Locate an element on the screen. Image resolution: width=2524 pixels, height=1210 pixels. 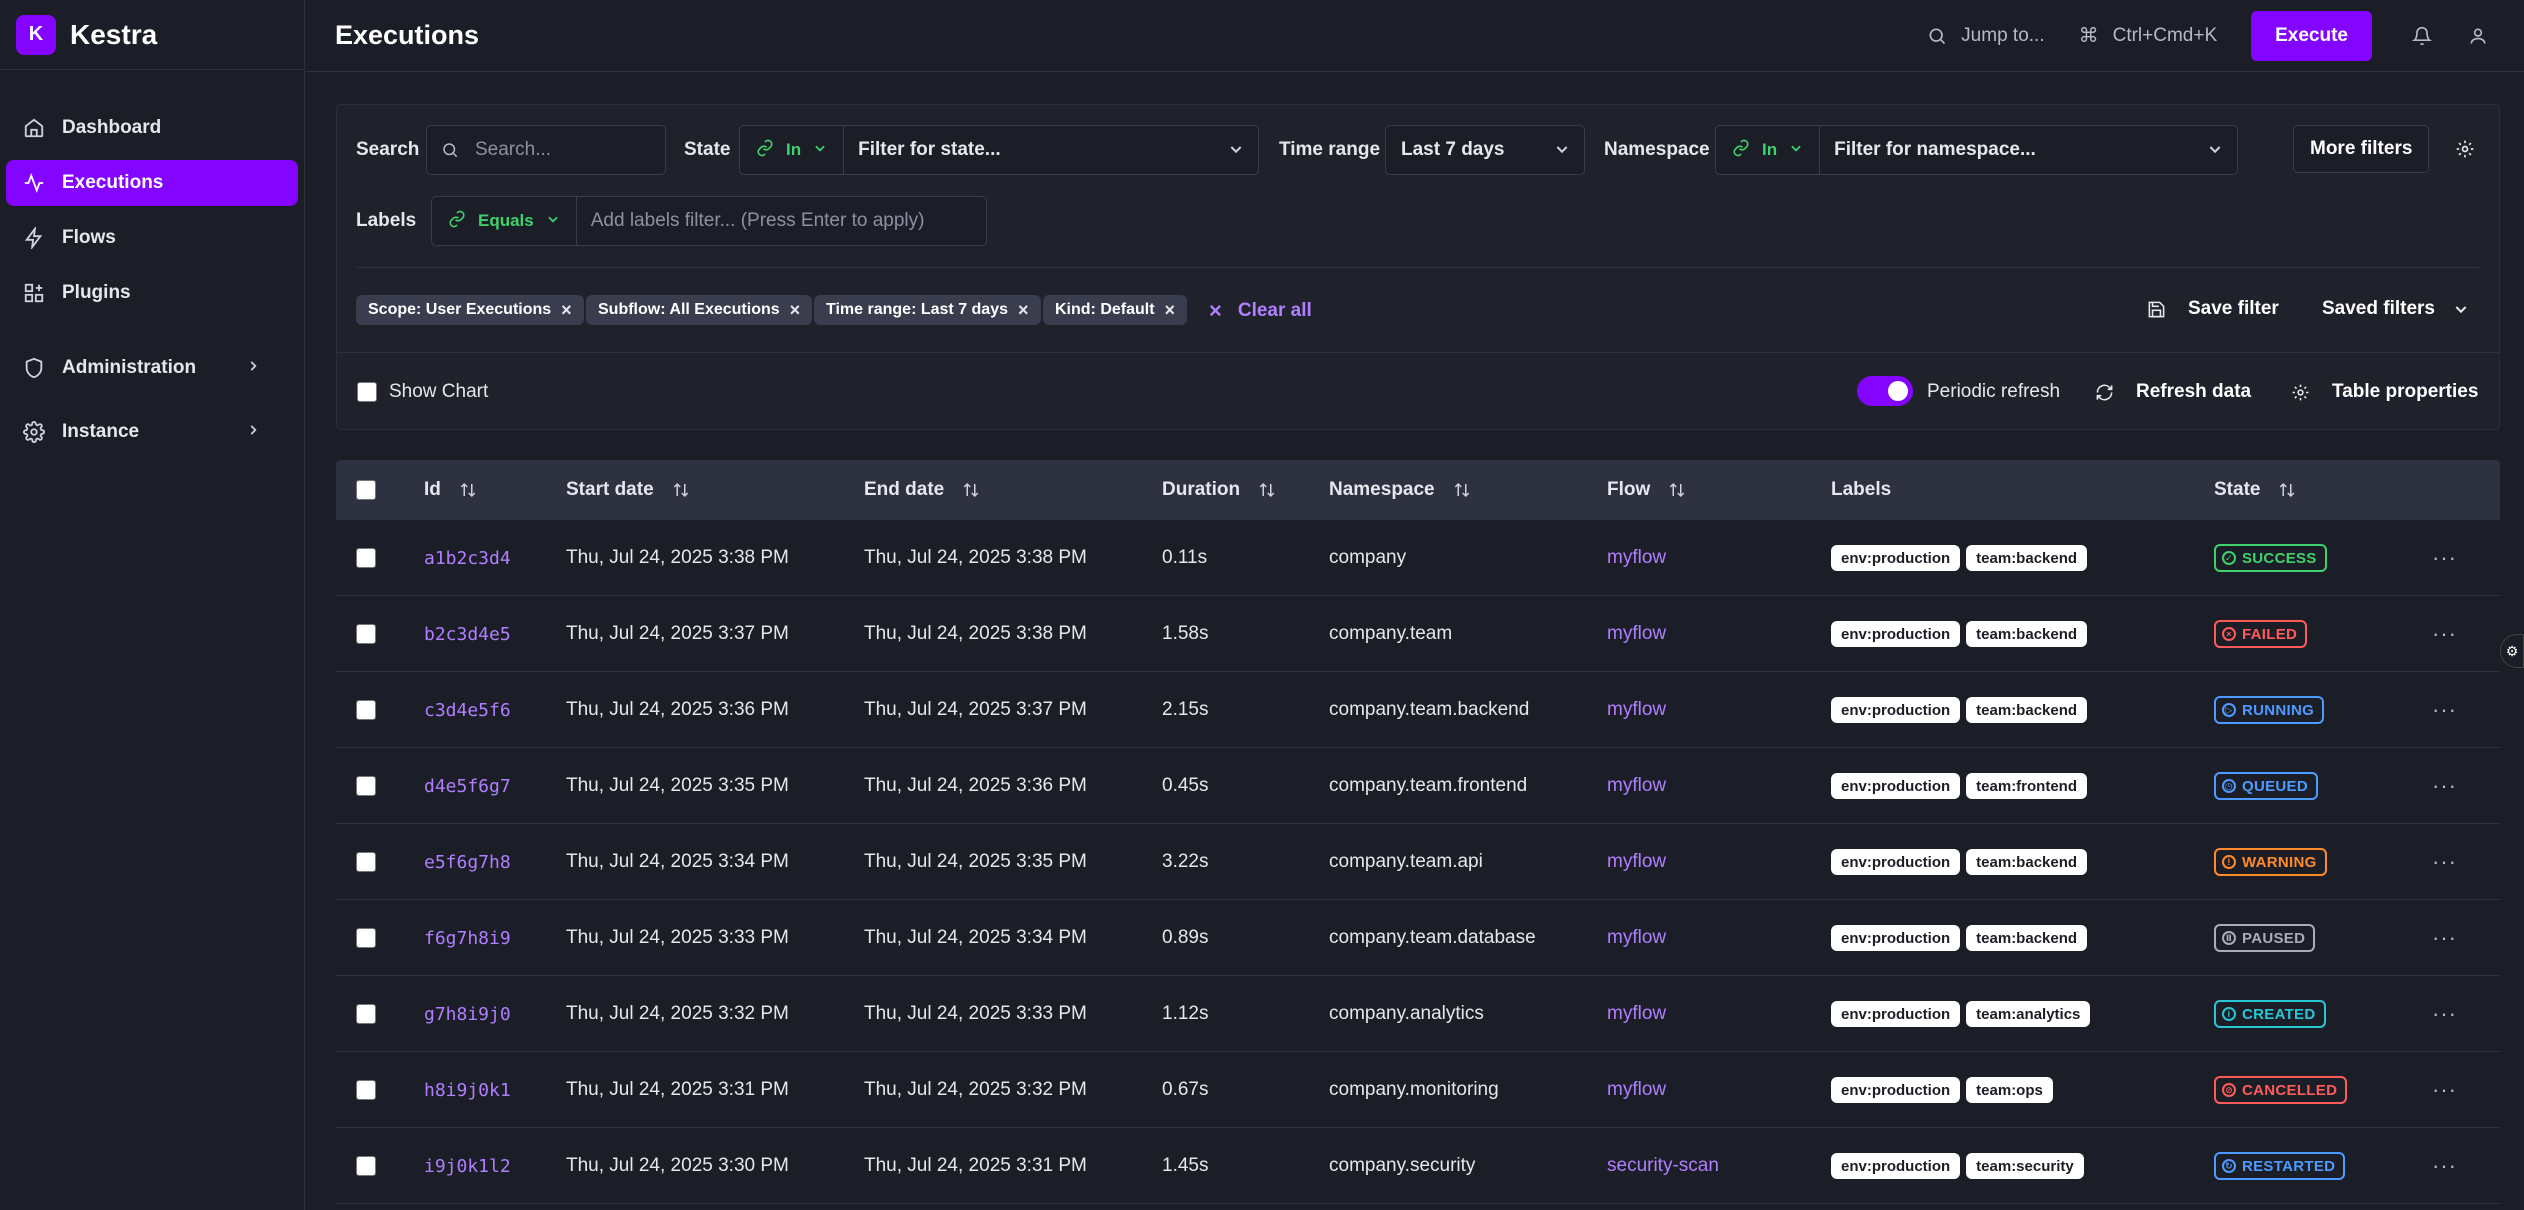
clear-all-button: × Clear all is located at coordinates (1260, 311).